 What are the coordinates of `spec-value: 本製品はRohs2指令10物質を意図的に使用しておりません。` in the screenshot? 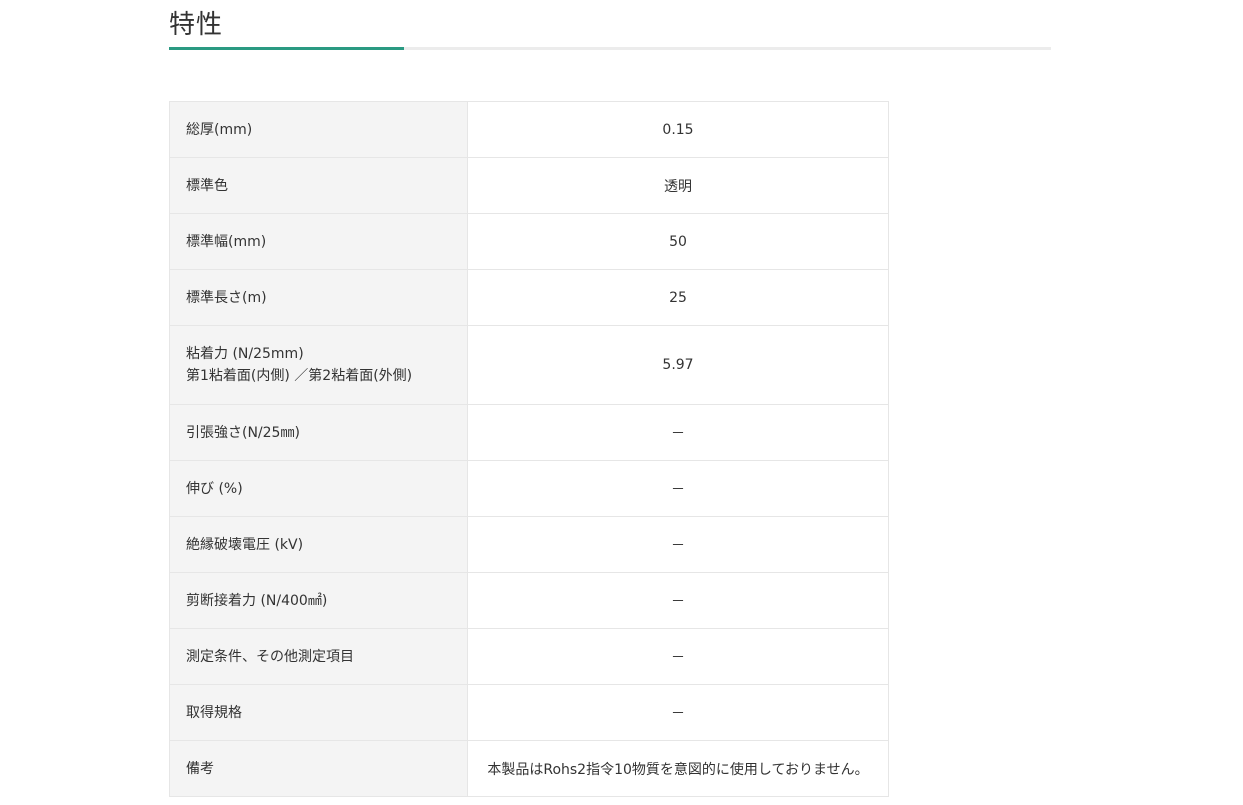 It's located at (678, 768).